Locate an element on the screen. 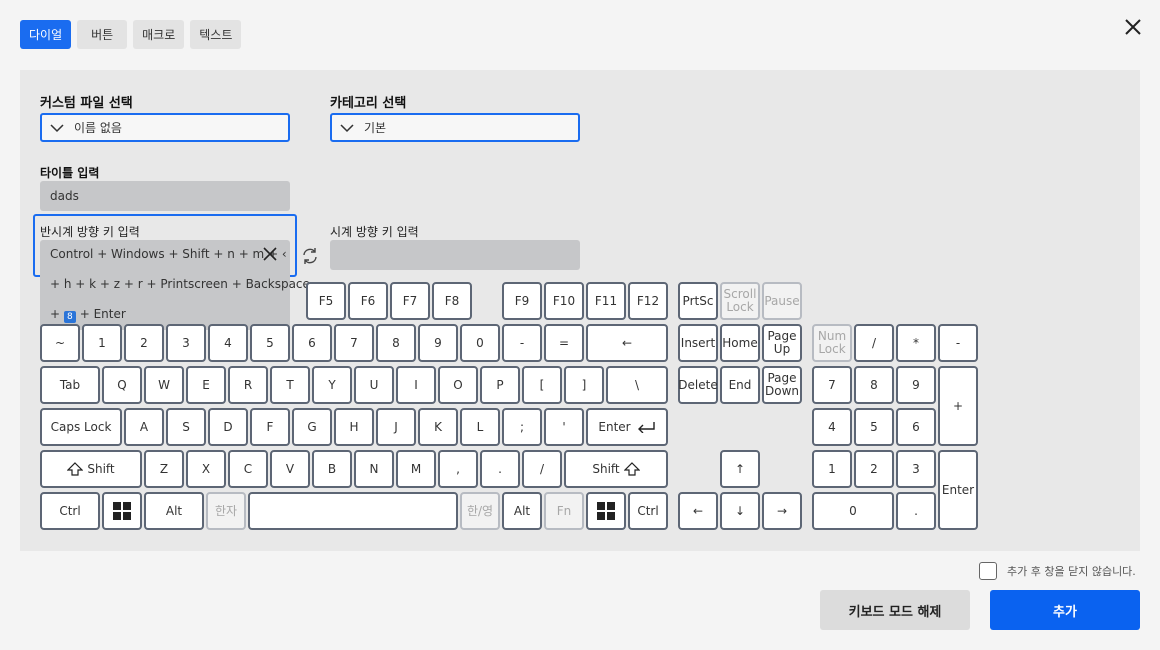 This screenshot has width=1160, height=650. key-f8: F8 is located at coordinates (452, 301).